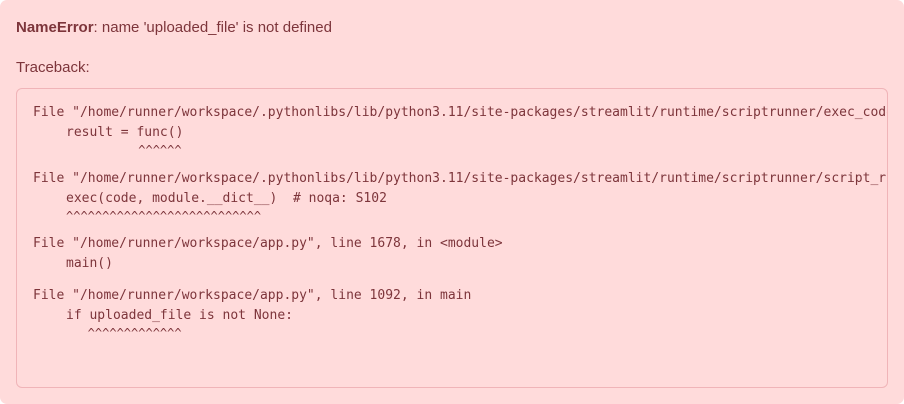 Image resolution: width=904 pixels, height=404 pixels. Describe the element at coordinates (124, 150) in the screenshot. I see `traceback-caret-line: ^^^^^^` at that location.